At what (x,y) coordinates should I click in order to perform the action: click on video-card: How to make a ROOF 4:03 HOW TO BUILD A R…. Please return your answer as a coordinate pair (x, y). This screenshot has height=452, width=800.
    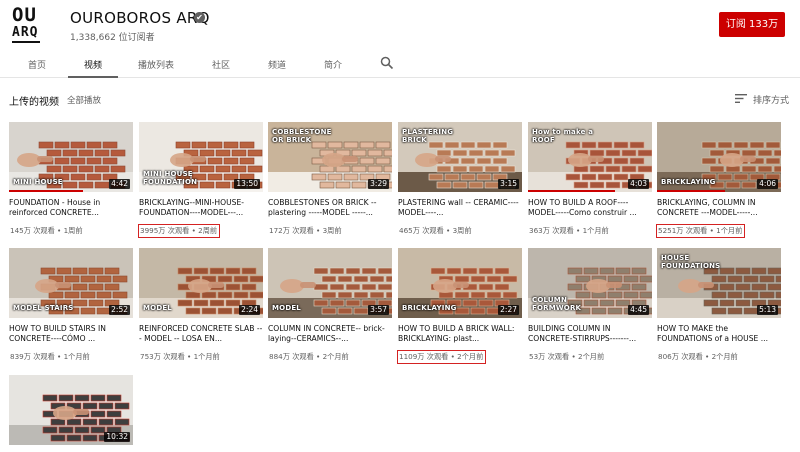
    Looking at the image, I should click on (590, 179).